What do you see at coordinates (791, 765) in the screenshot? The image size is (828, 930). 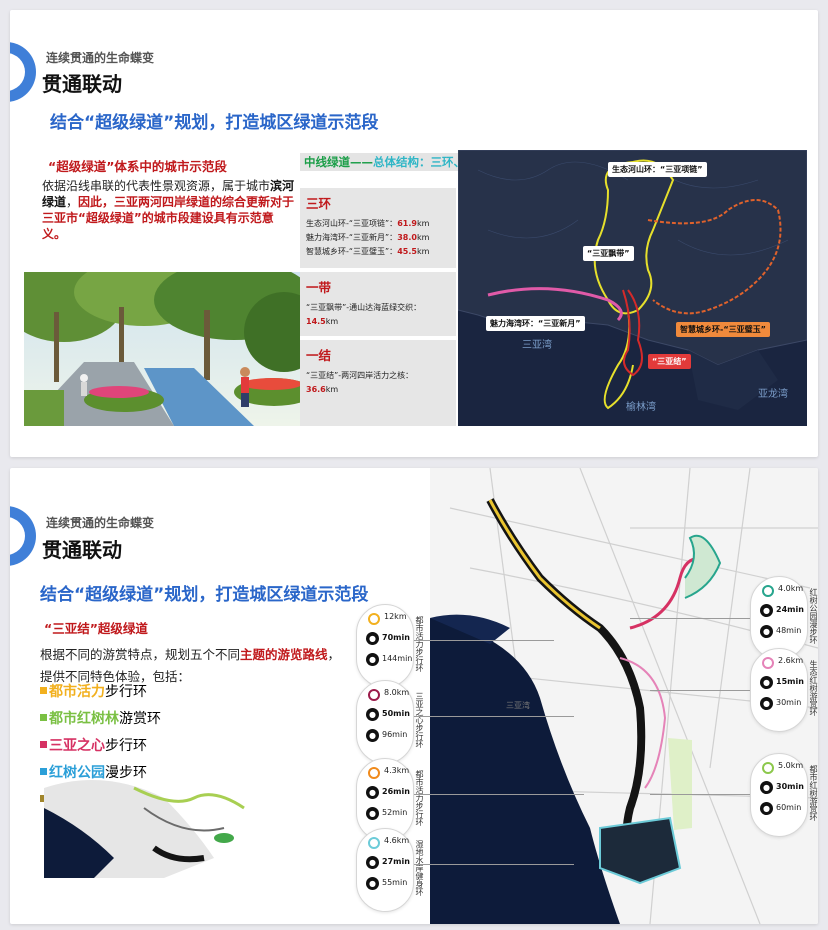 I see `distance: 5.0km` at bounding box center [791, 765].